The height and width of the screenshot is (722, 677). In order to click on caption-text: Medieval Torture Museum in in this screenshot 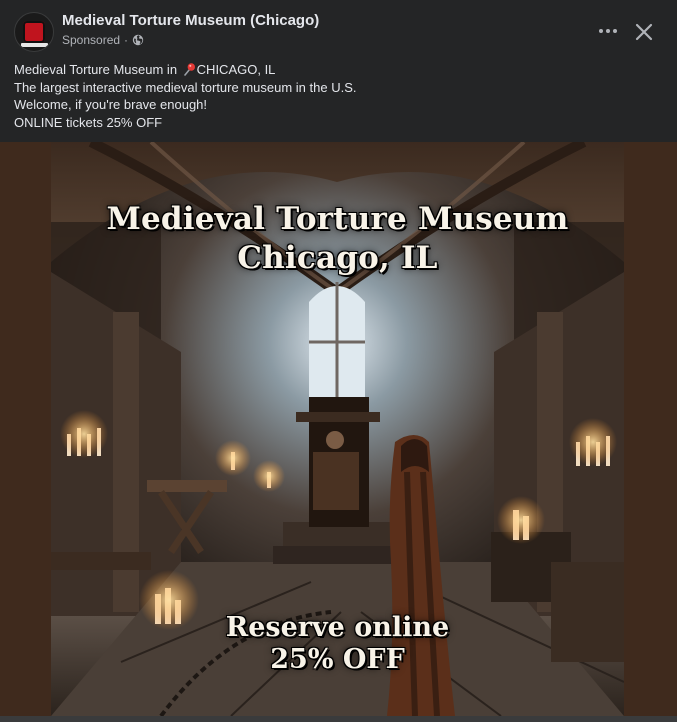, I will do `click(97, 69)`.